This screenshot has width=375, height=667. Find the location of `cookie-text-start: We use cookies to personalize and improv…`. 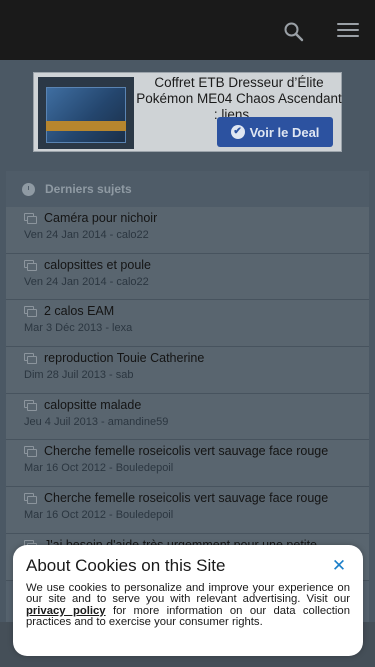

cookie-text-start: We use cookies to personalize and improv… is located at coordinates (188, 594).